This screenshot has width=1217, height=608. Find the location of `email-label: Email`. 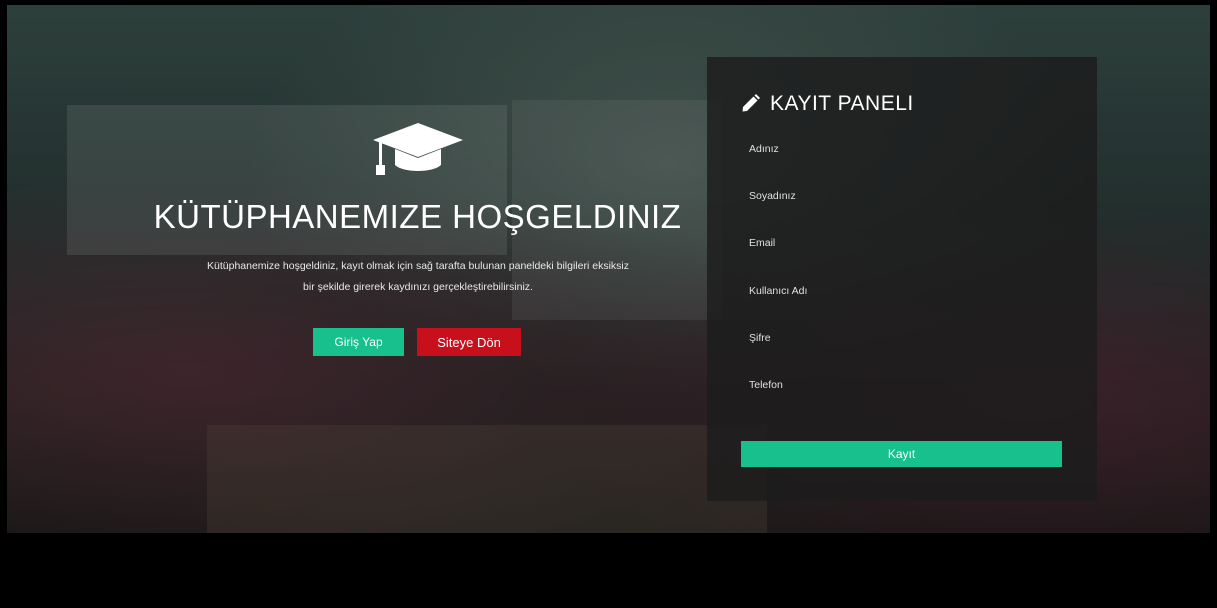

email-label: Email is located at coordinates (762, 243).